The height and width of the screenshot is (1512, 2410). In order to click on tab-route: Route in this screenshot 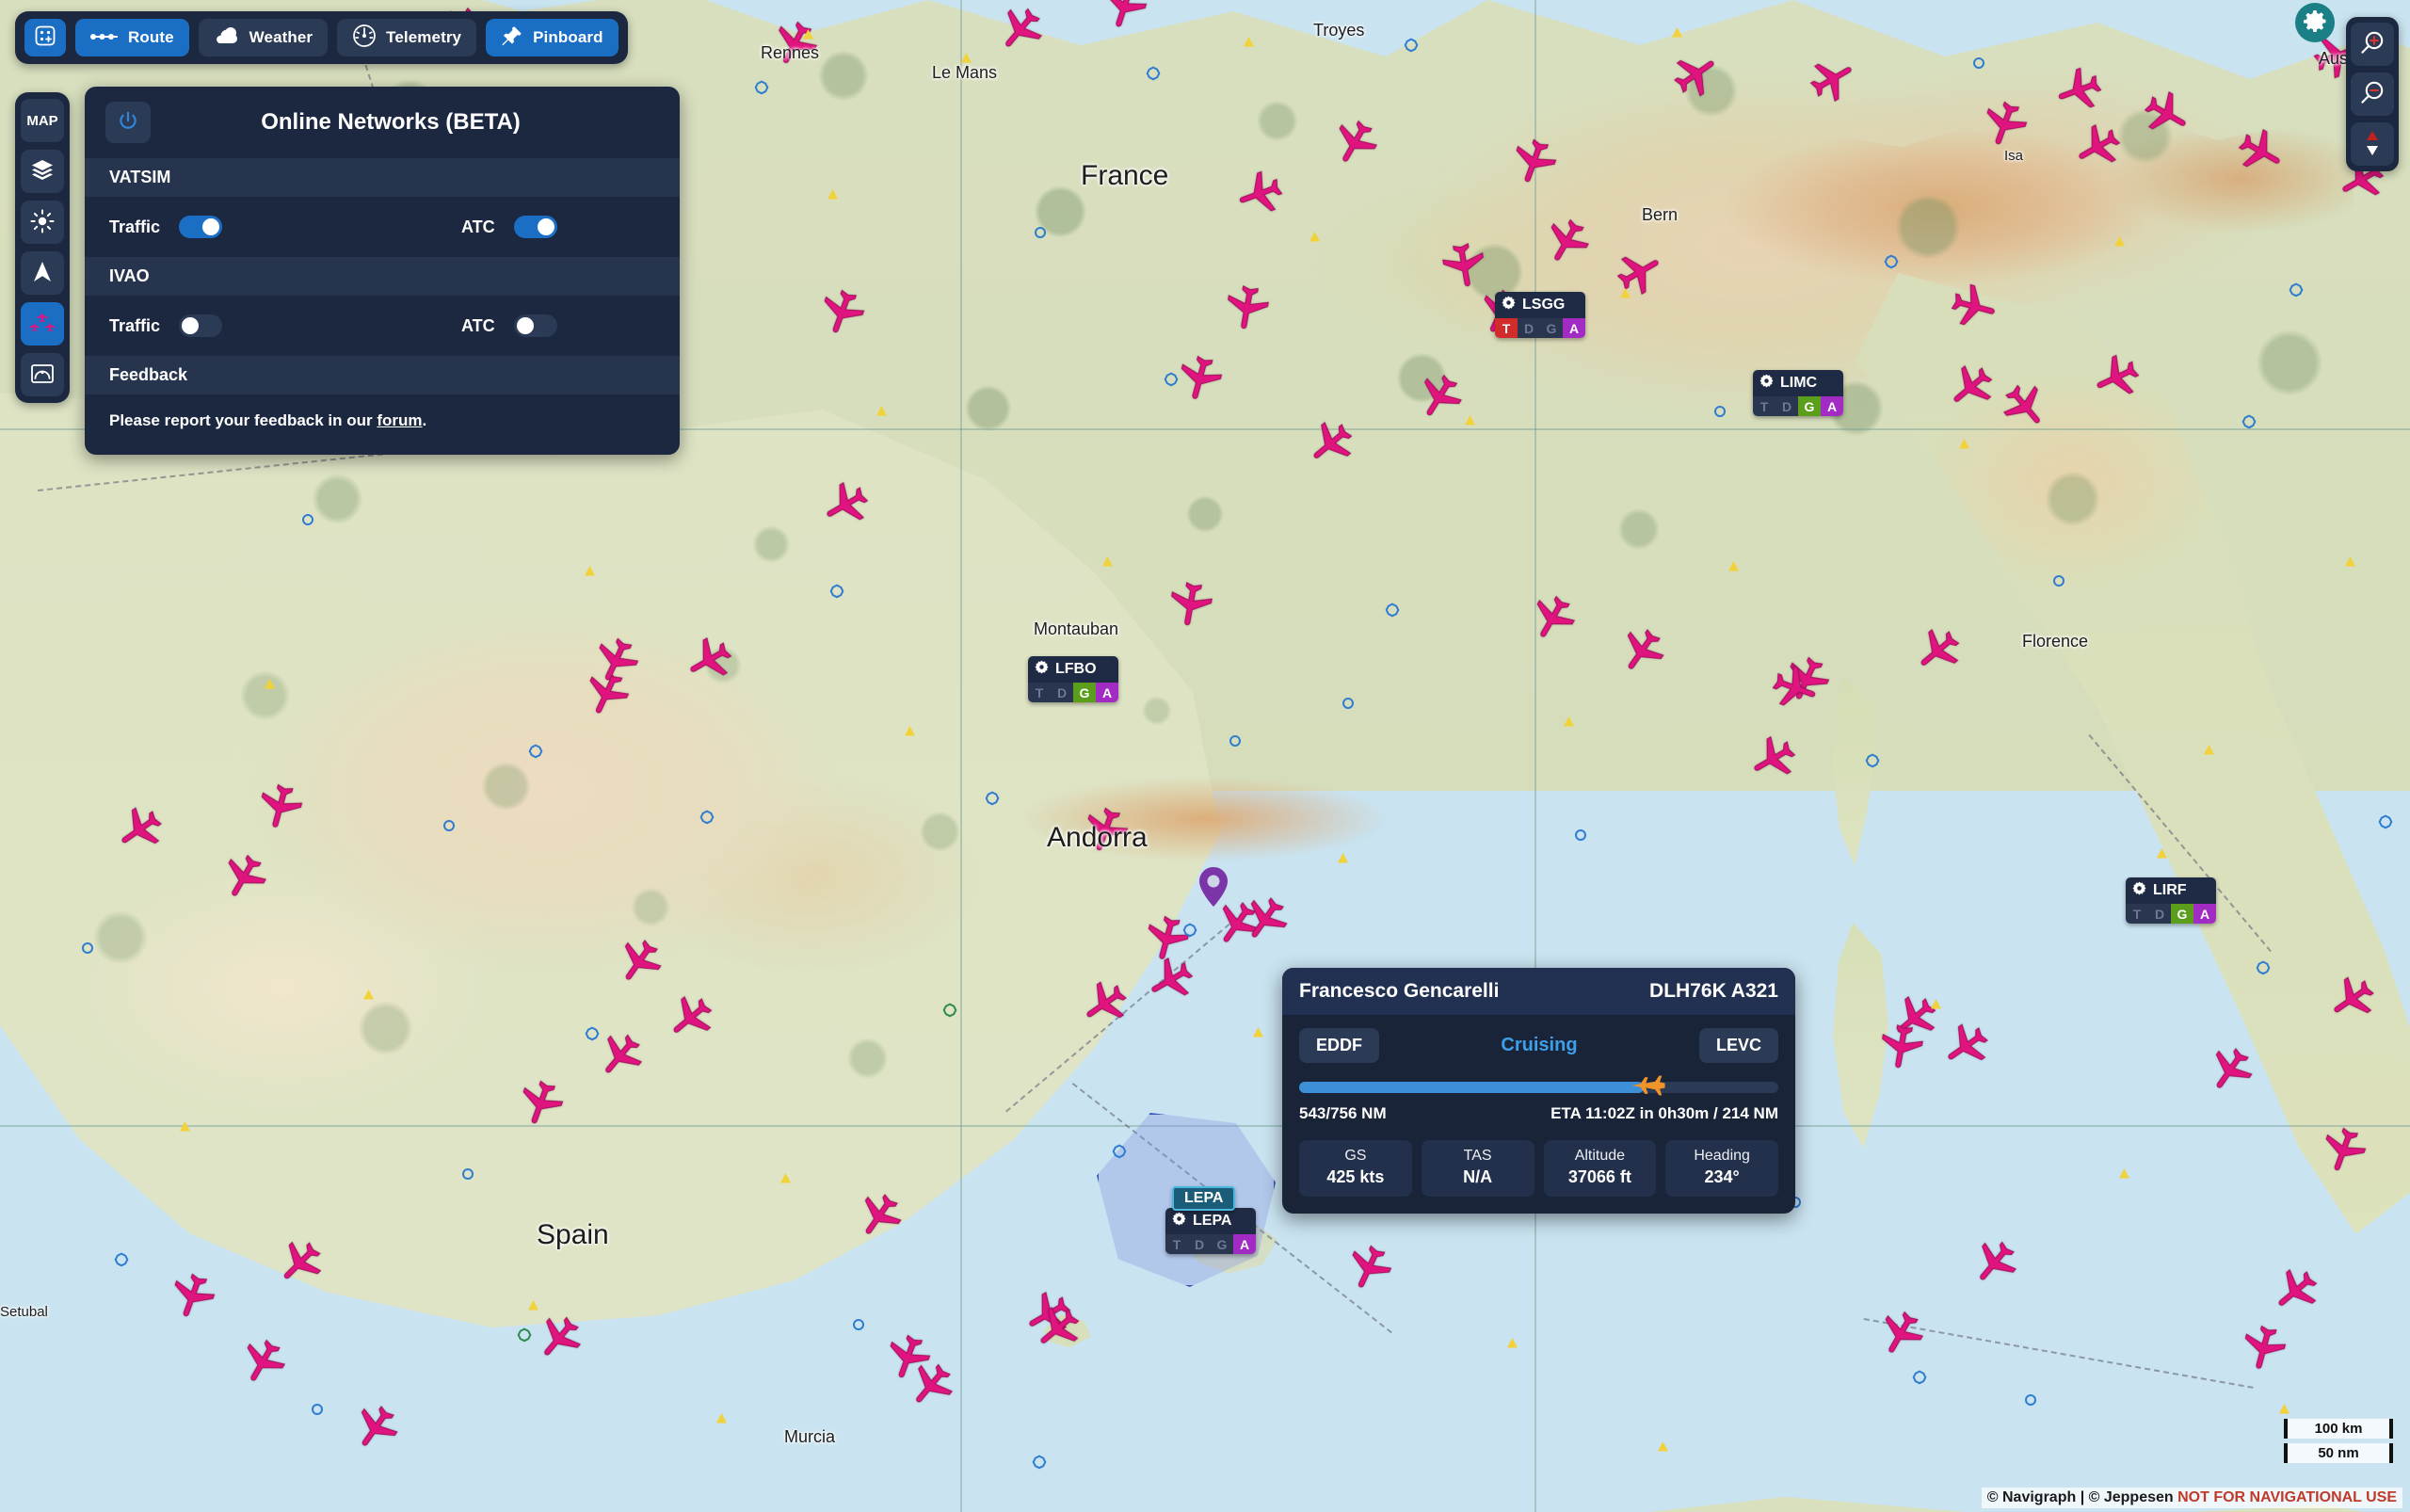, I will do `click(132, 37)`.